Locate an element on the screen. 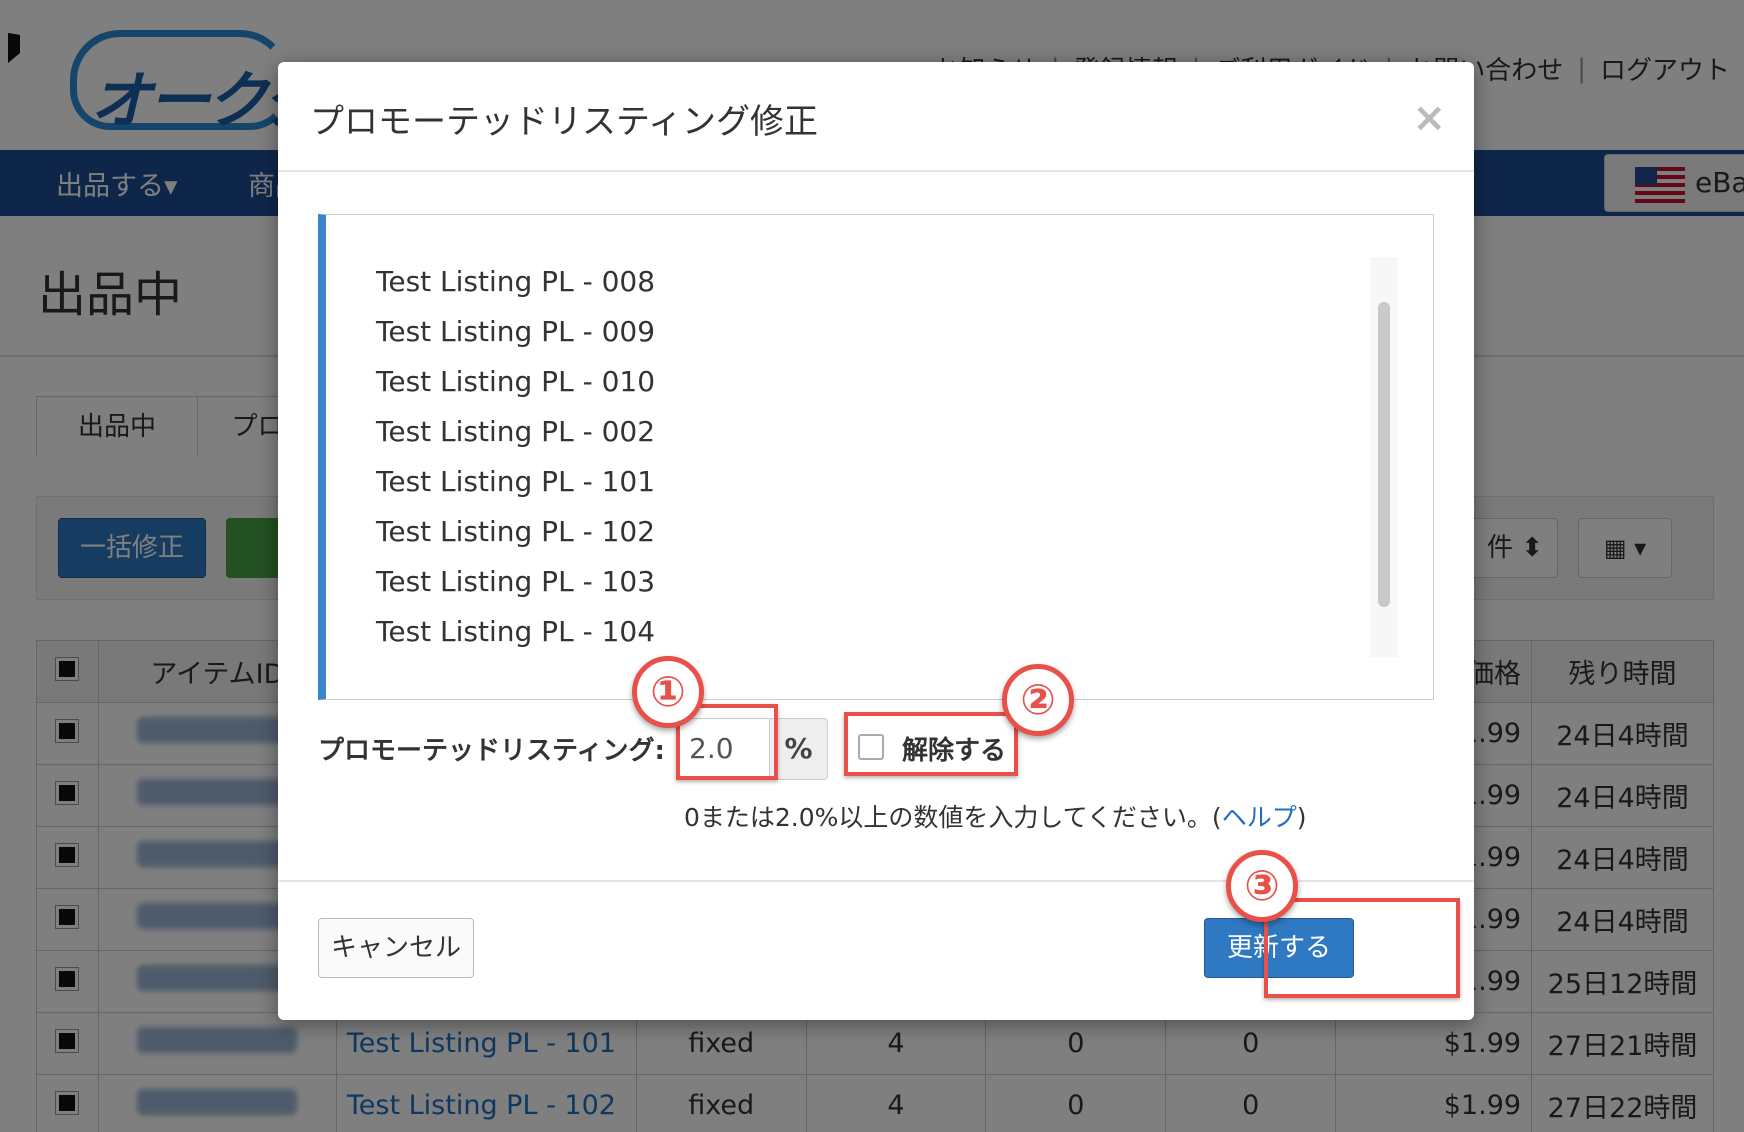 The height and width of the screenshot is (1132, 1744). list-item: Test Listing PL - 009 is located at coordinates (516, 331).